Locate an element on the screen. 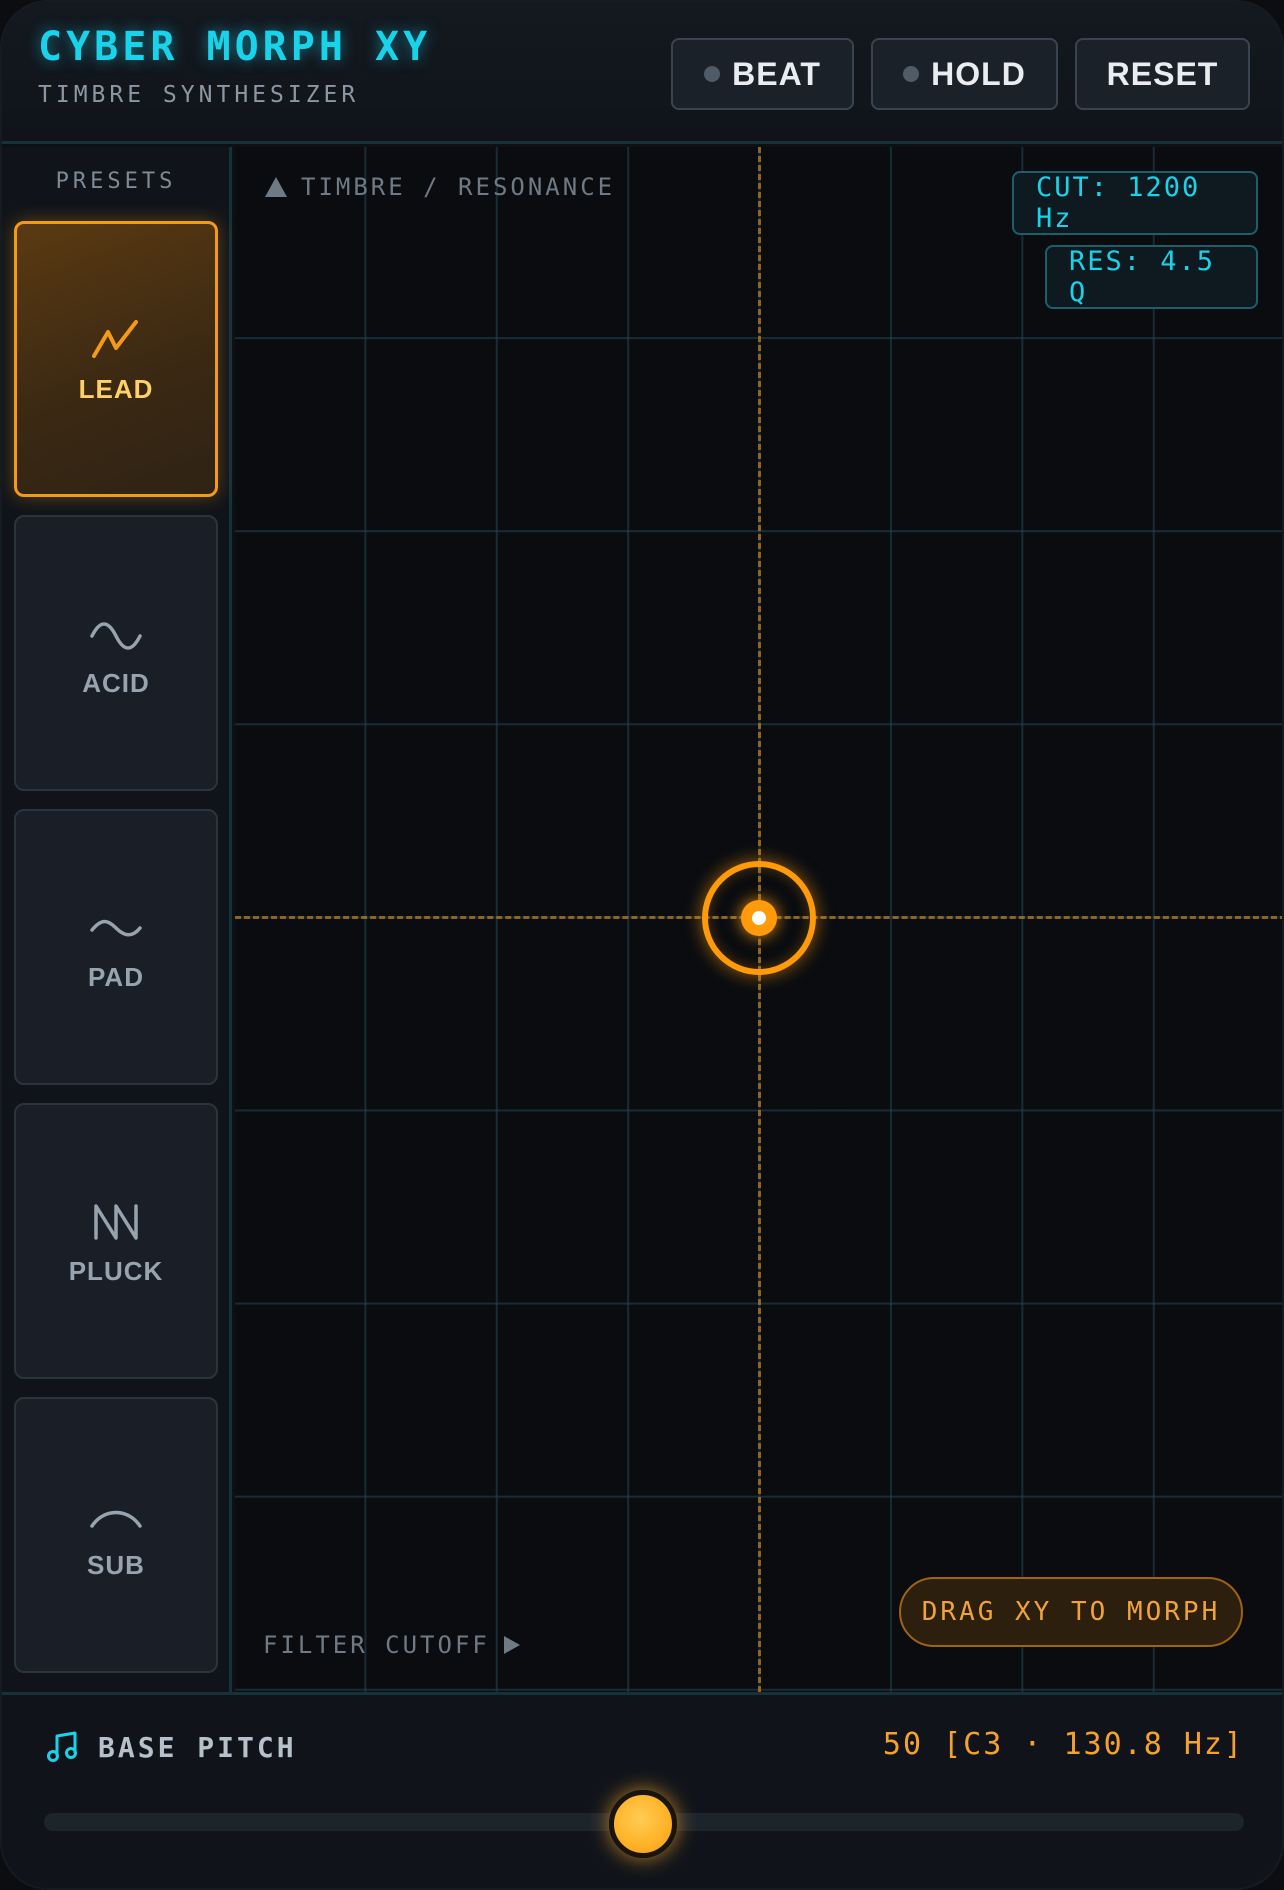 This screenshot has height=1890, width=1284. base-pitch-slider-thumb is located at coordinates (643, 1824).